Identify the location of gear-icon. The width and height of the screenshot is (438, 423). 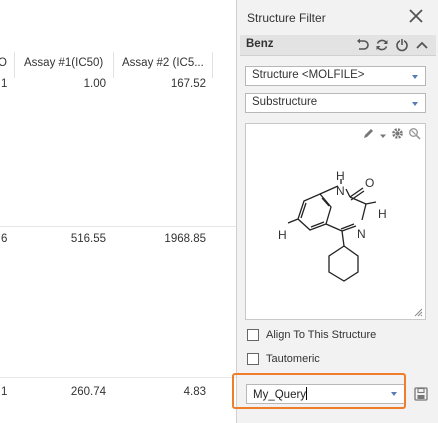
(397, 136).